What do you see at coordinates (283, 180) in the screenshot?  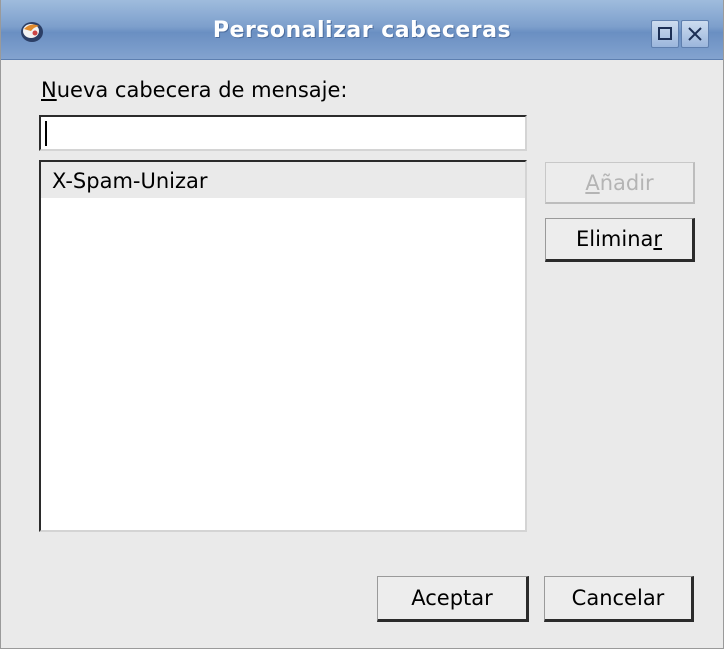 I see `list-item: X-Spam-Unizar` at bounding box center [283, 180].